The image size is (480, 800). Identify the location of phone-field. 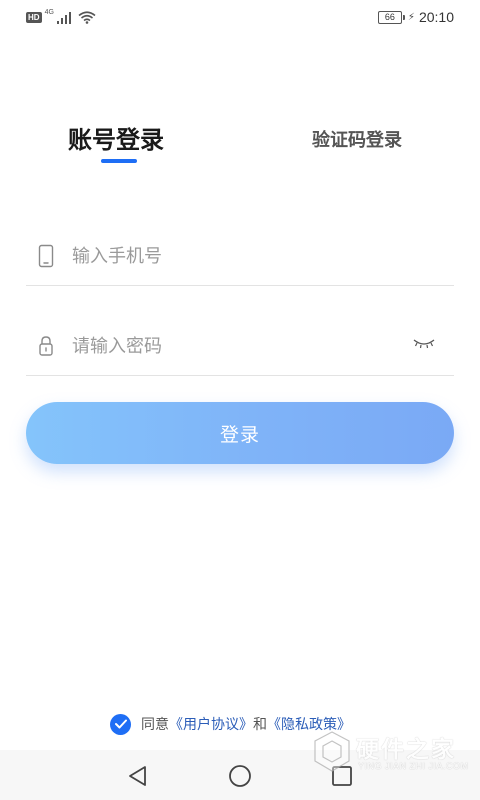
(240, 256).